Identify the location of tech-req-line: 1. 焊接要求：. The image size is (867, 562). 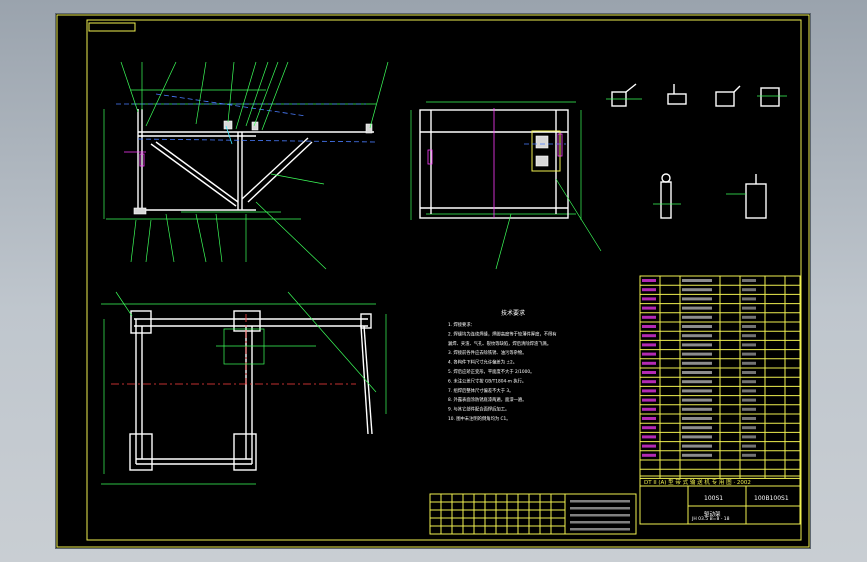
(461, 324).